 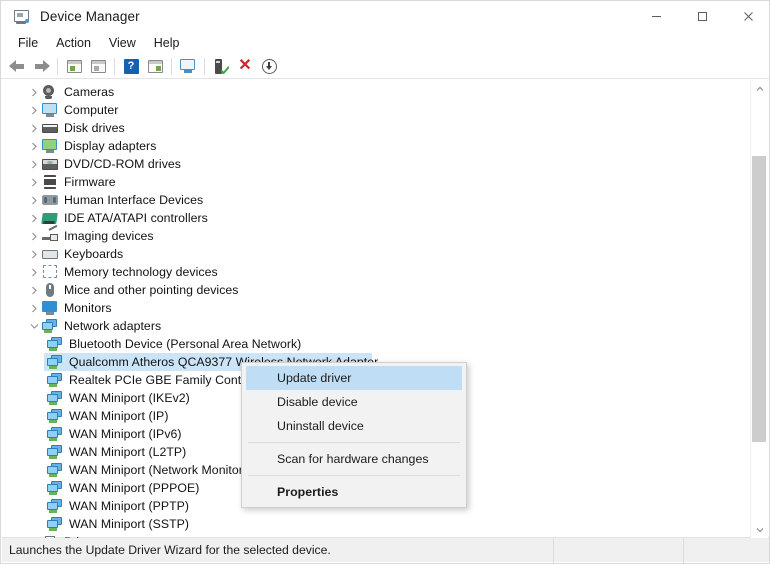 What do you see at coordinates (376, 272) in the screenshot?
I see `tree-category-row: Memory technology devices` at bounding box center [376, 272].